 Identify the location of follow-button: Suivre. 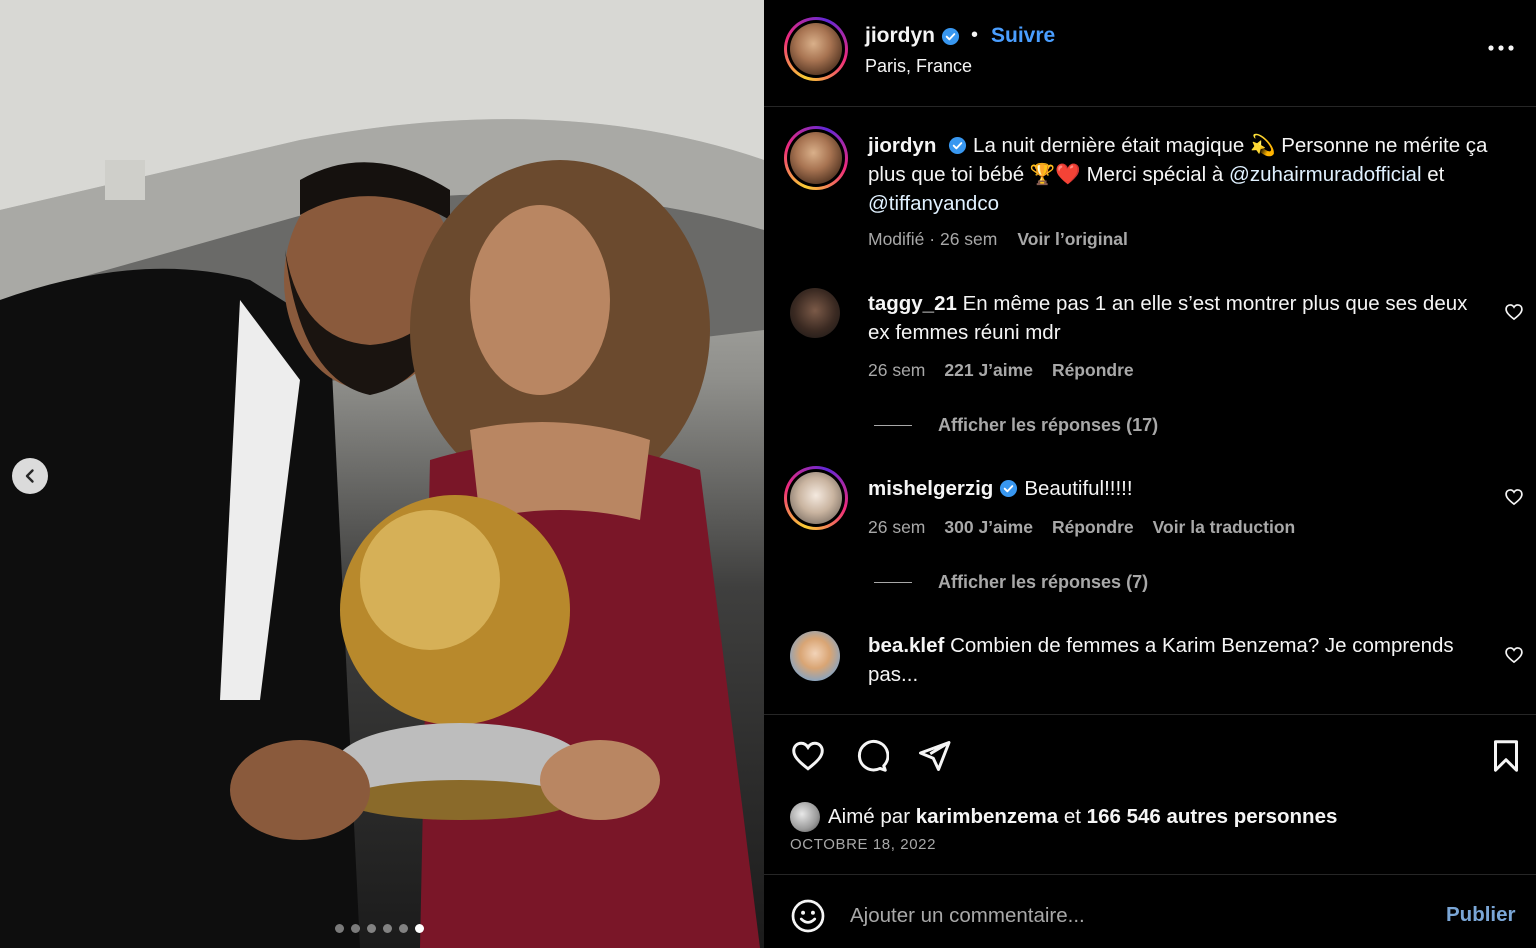
(1023, 36).